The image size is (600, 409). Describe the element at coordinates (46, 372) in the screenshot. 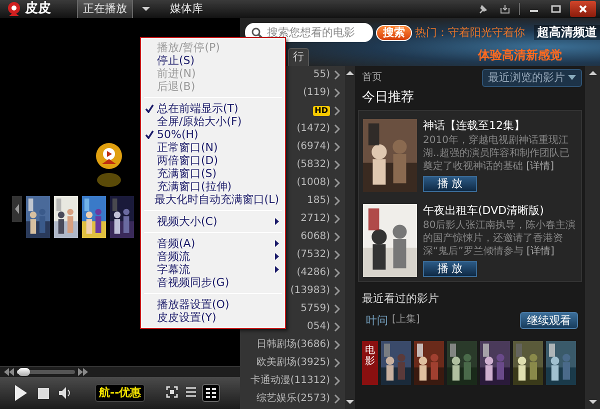

I see `seek-slider` at that location.